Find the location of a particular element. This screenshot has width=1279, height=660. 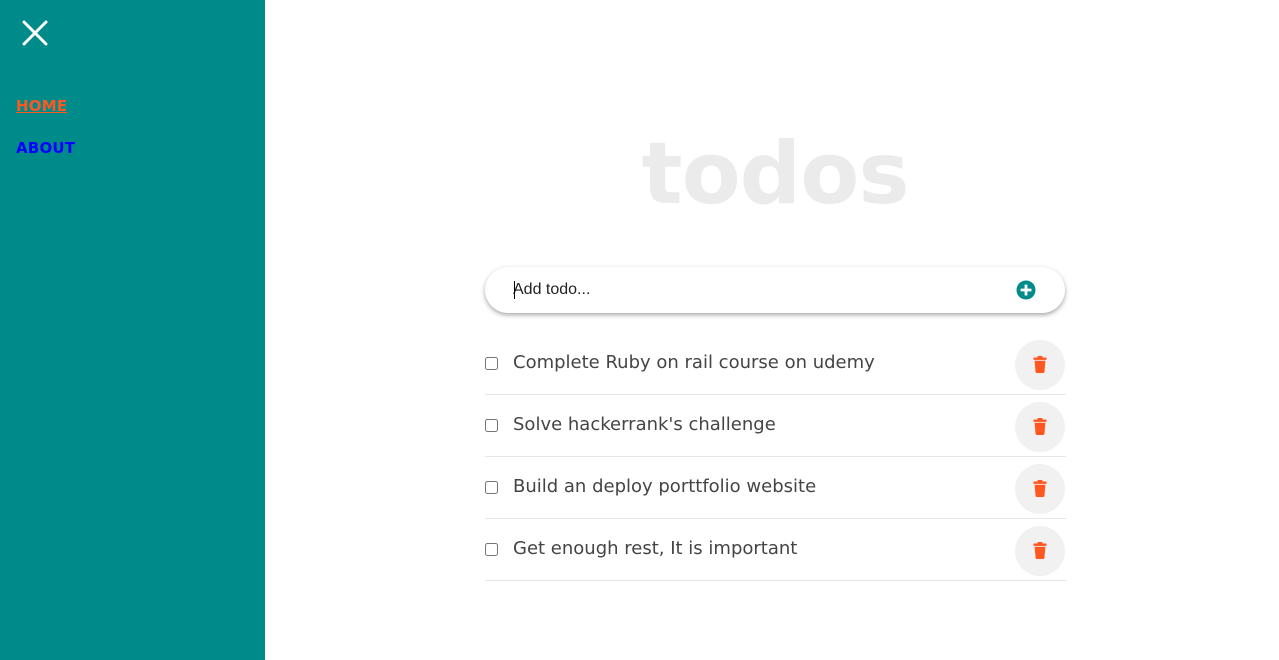

todo-text: Complete Ruby on rail course on udemy is located at coordinates (694, 362).